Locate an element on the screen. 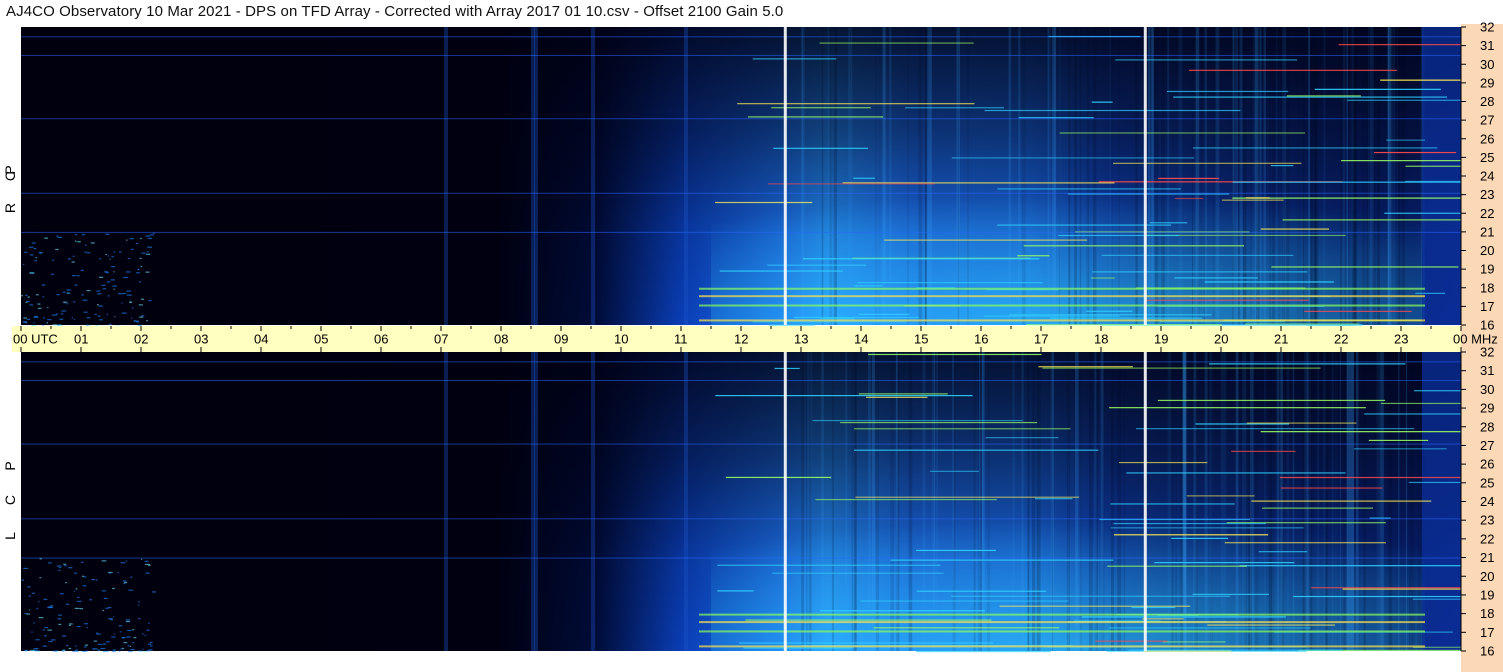 Image resolution: width=1503 pixels, height=672 pixels. lcp-interference-band is located at coordinates (1062, 614).